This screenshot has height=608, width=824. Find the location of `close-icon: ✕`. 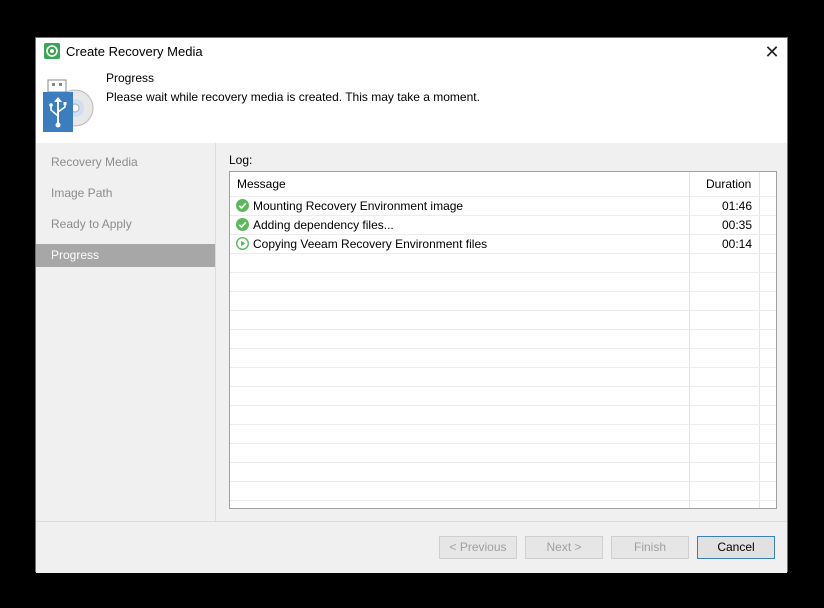

close-icon: ✕ is located at coordinates (772, 52).